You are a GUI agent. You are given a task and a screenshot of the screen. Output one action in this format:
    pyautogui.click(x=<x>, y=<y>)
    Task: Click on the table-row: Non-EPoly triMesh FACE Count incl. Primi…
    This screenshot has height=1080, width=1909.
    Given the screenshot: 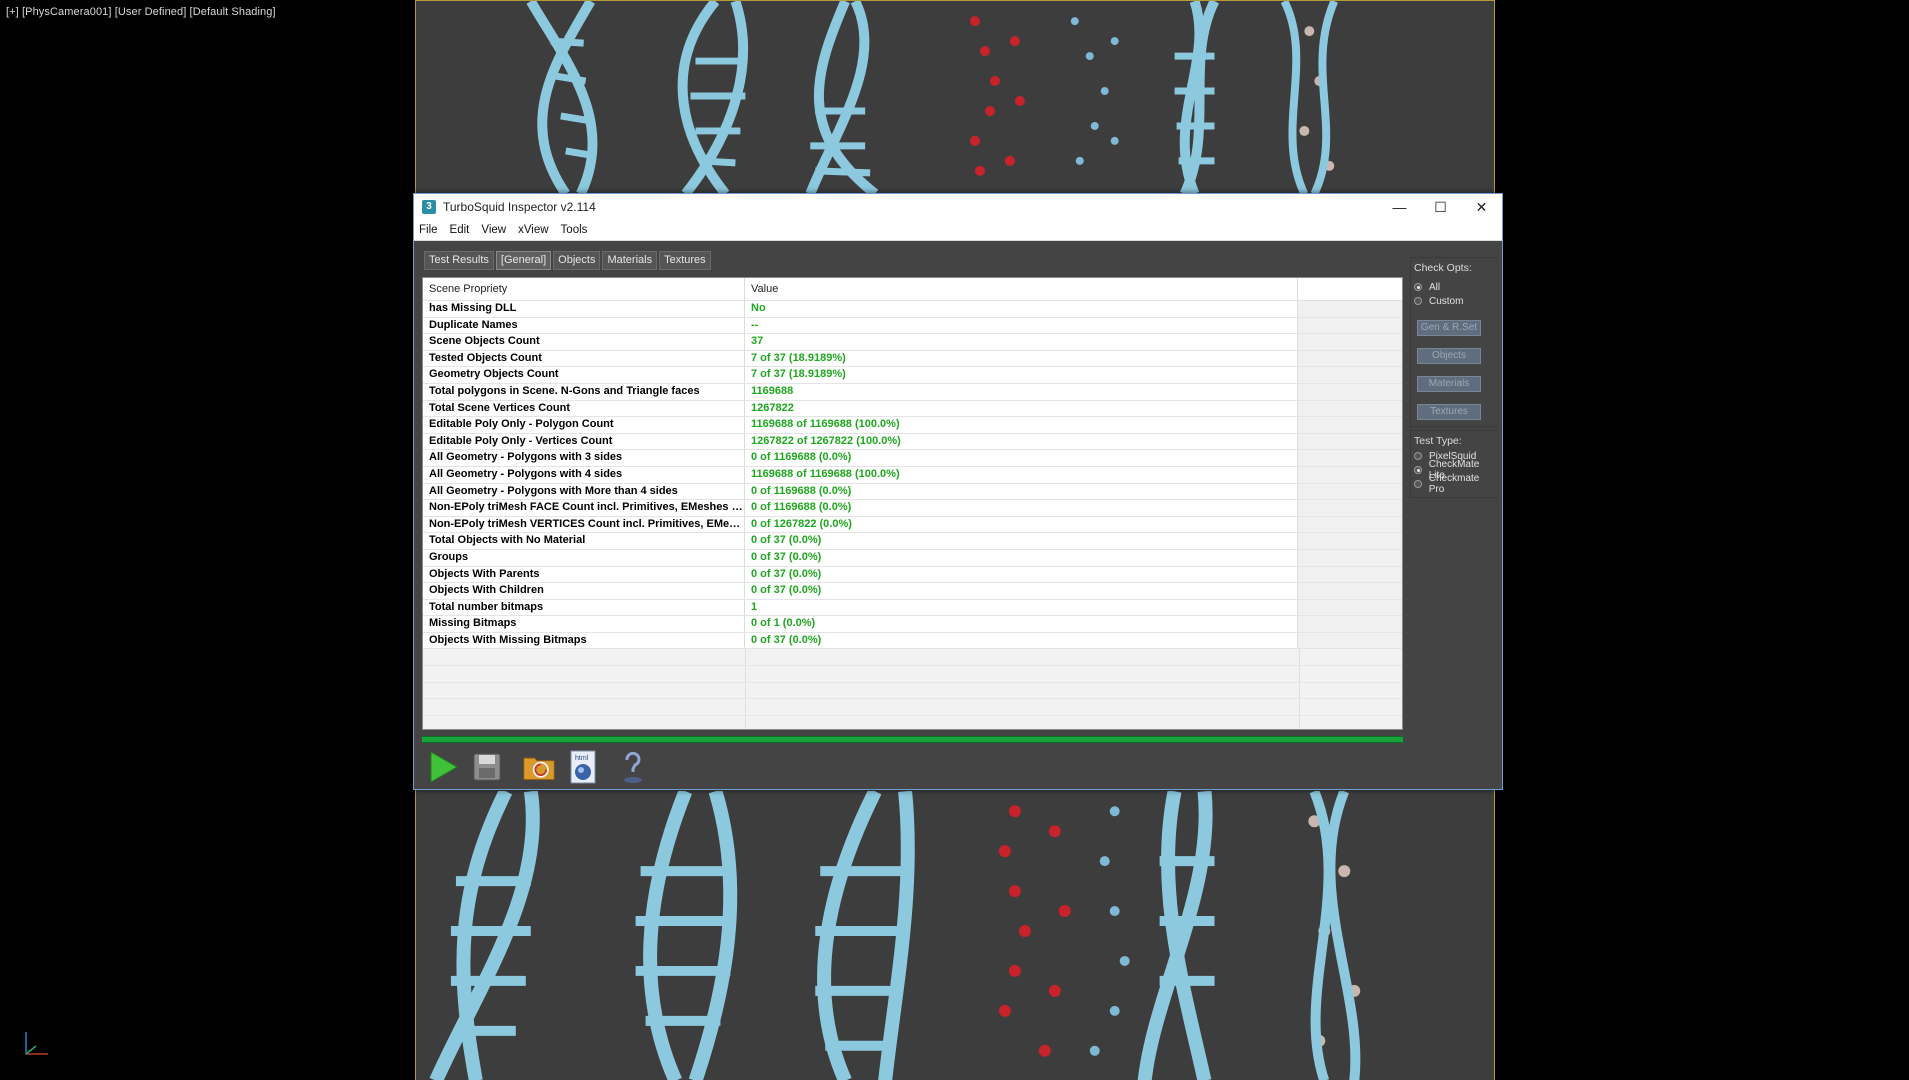 What is the action you would take?
    pyautogui.click(x=912, y=508)
    